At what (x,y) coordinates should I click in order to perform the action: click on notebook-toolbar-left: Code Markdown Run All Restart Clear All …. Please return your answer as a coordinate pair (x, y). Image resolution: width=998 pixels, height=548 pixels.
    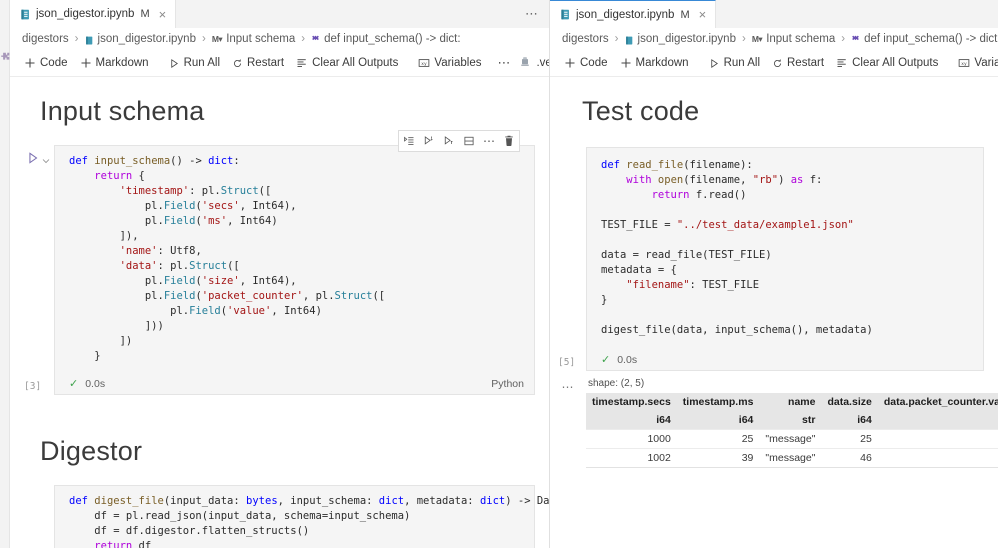
    Looking at the image, I should click on (279, 63).